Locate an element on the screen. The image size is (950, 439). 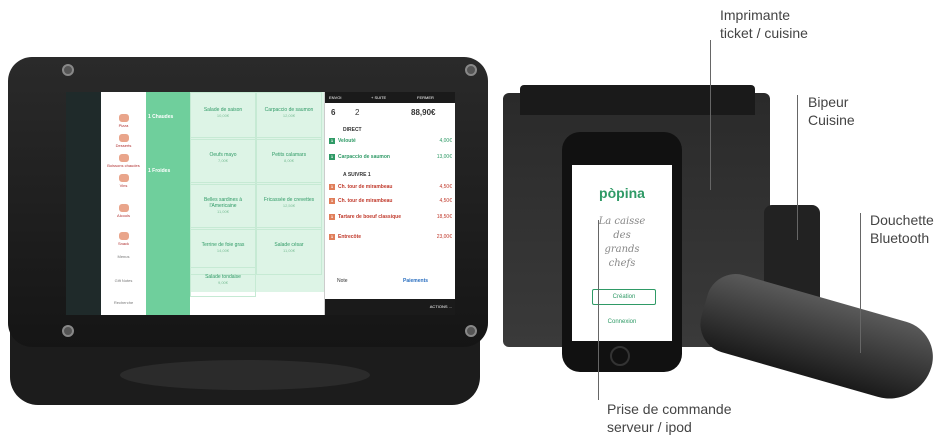
product-tile: Salade tondaise 9,00€ is located at coordinates (223, 282).